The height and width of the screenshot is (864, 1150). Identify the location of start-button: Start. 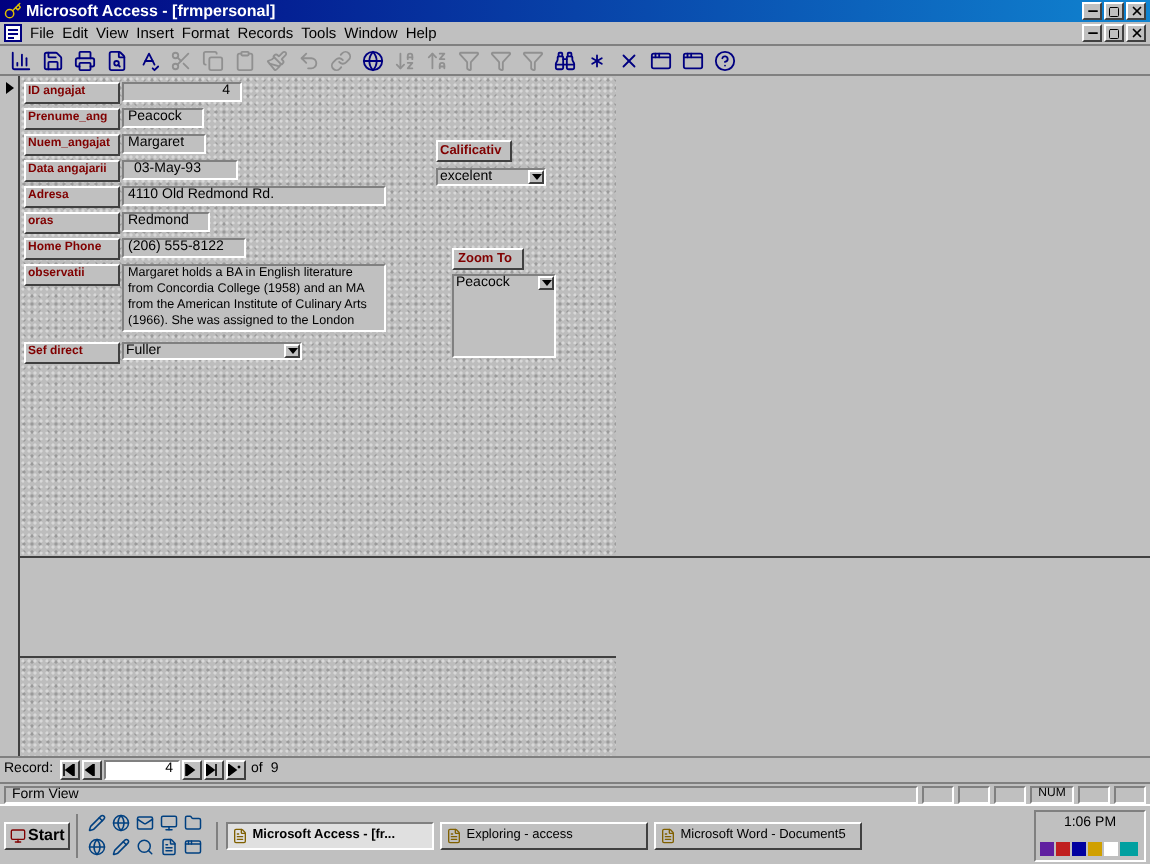
(37, 835).